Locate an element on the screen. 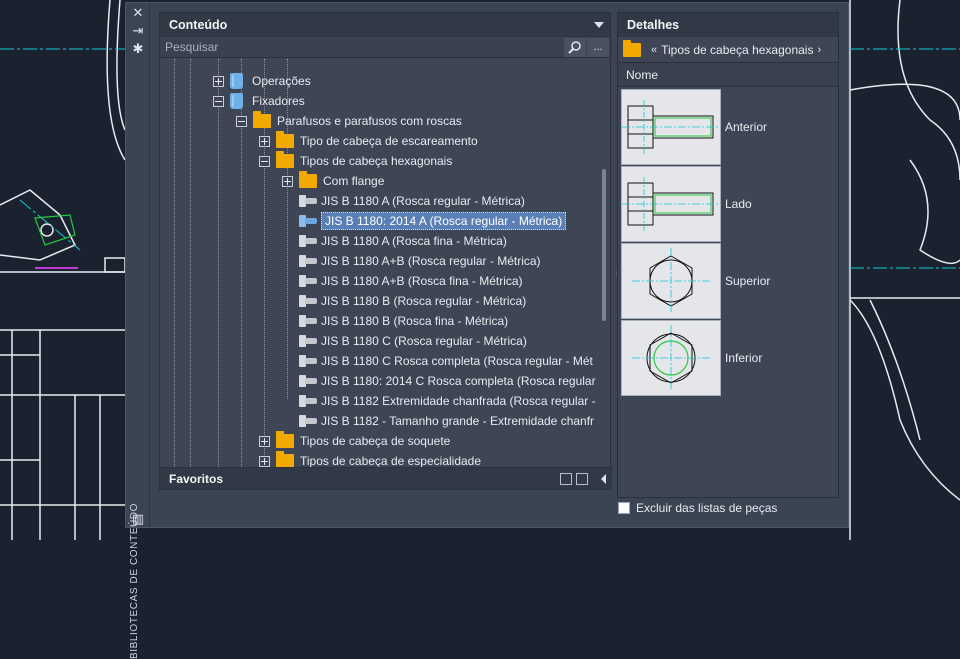  breadcrumb: « Tipos de cabeça hexagonais › is located at coordinates (728, 50).